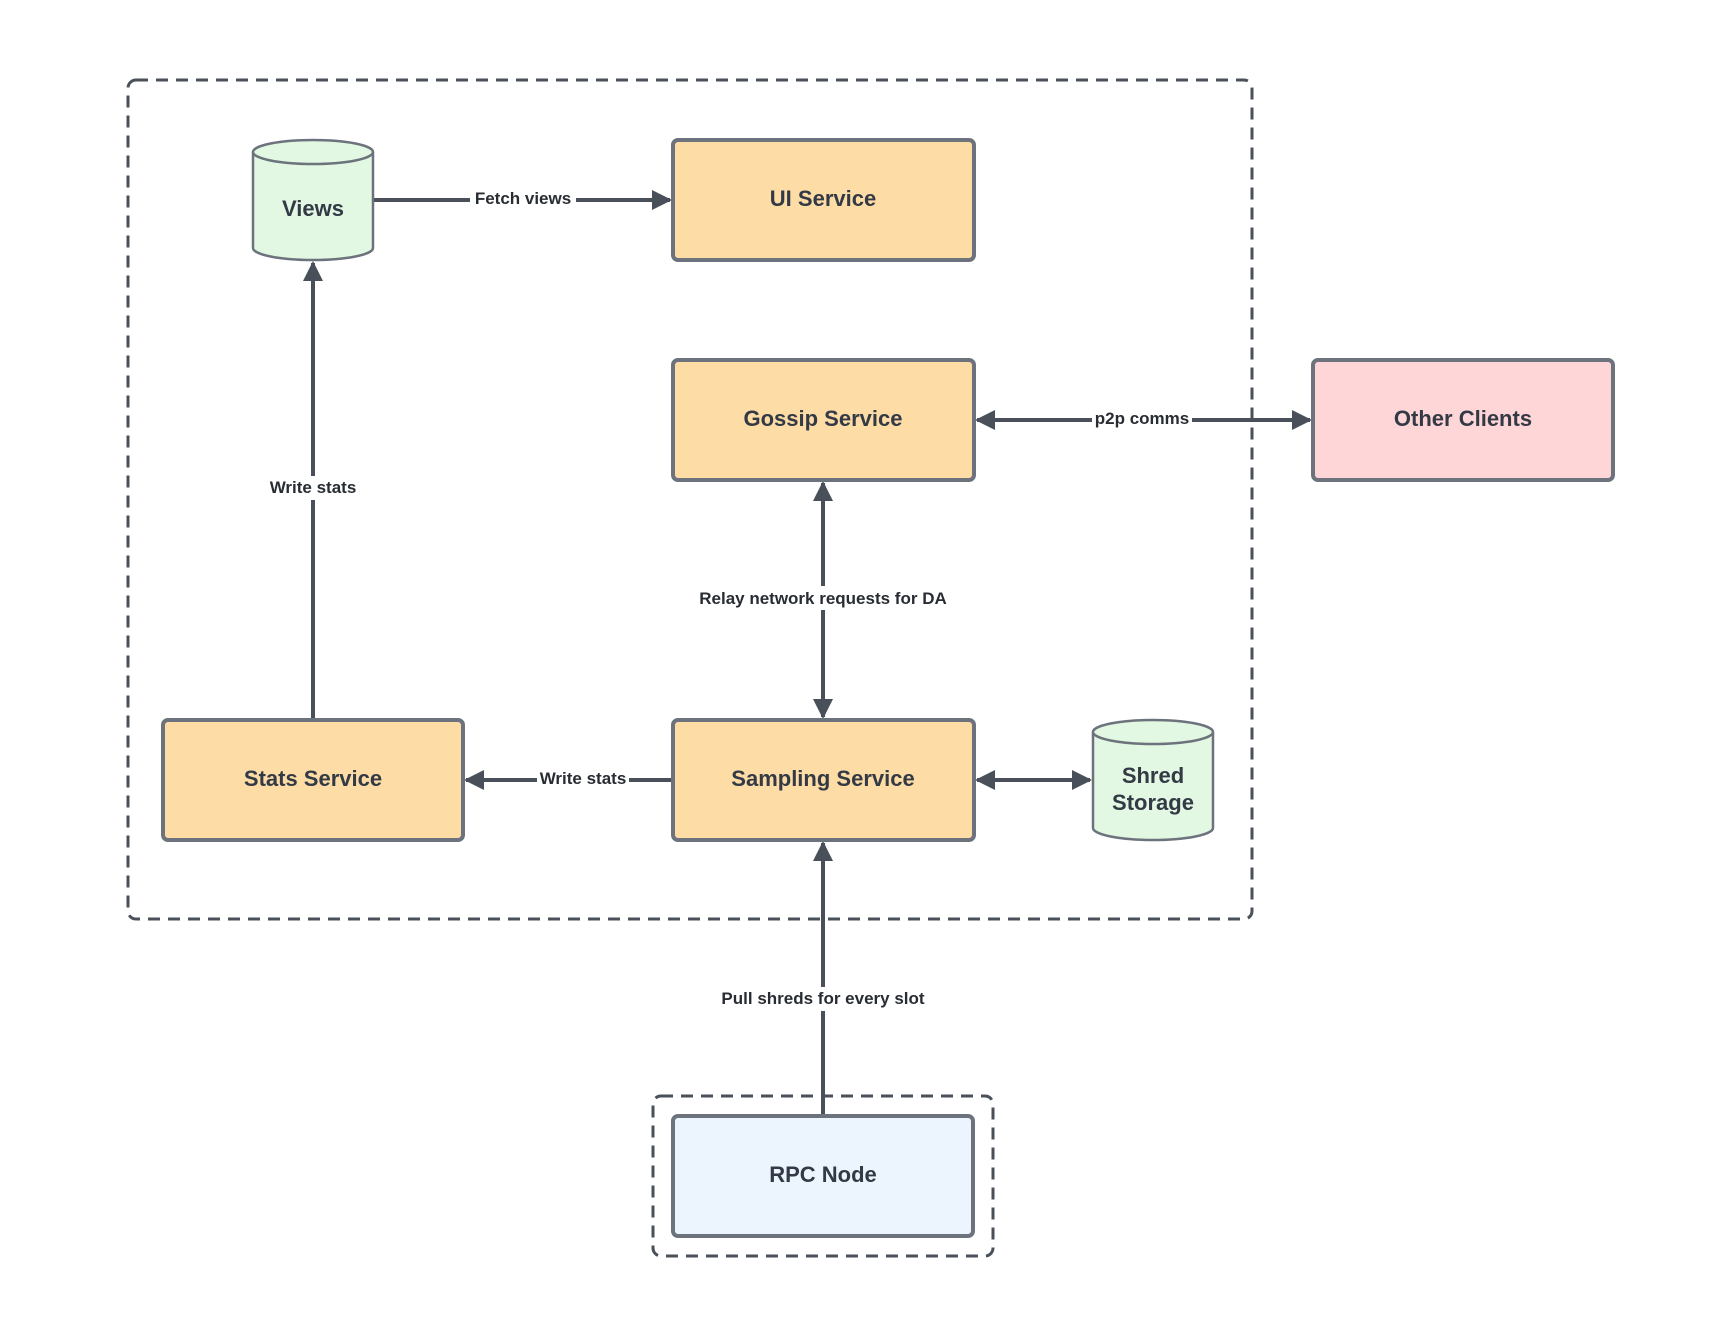 The height and width of the screenshot is (1322, 1723). I want to click on edge-label-relay: Relay network requests for DA, so click(823, 598).